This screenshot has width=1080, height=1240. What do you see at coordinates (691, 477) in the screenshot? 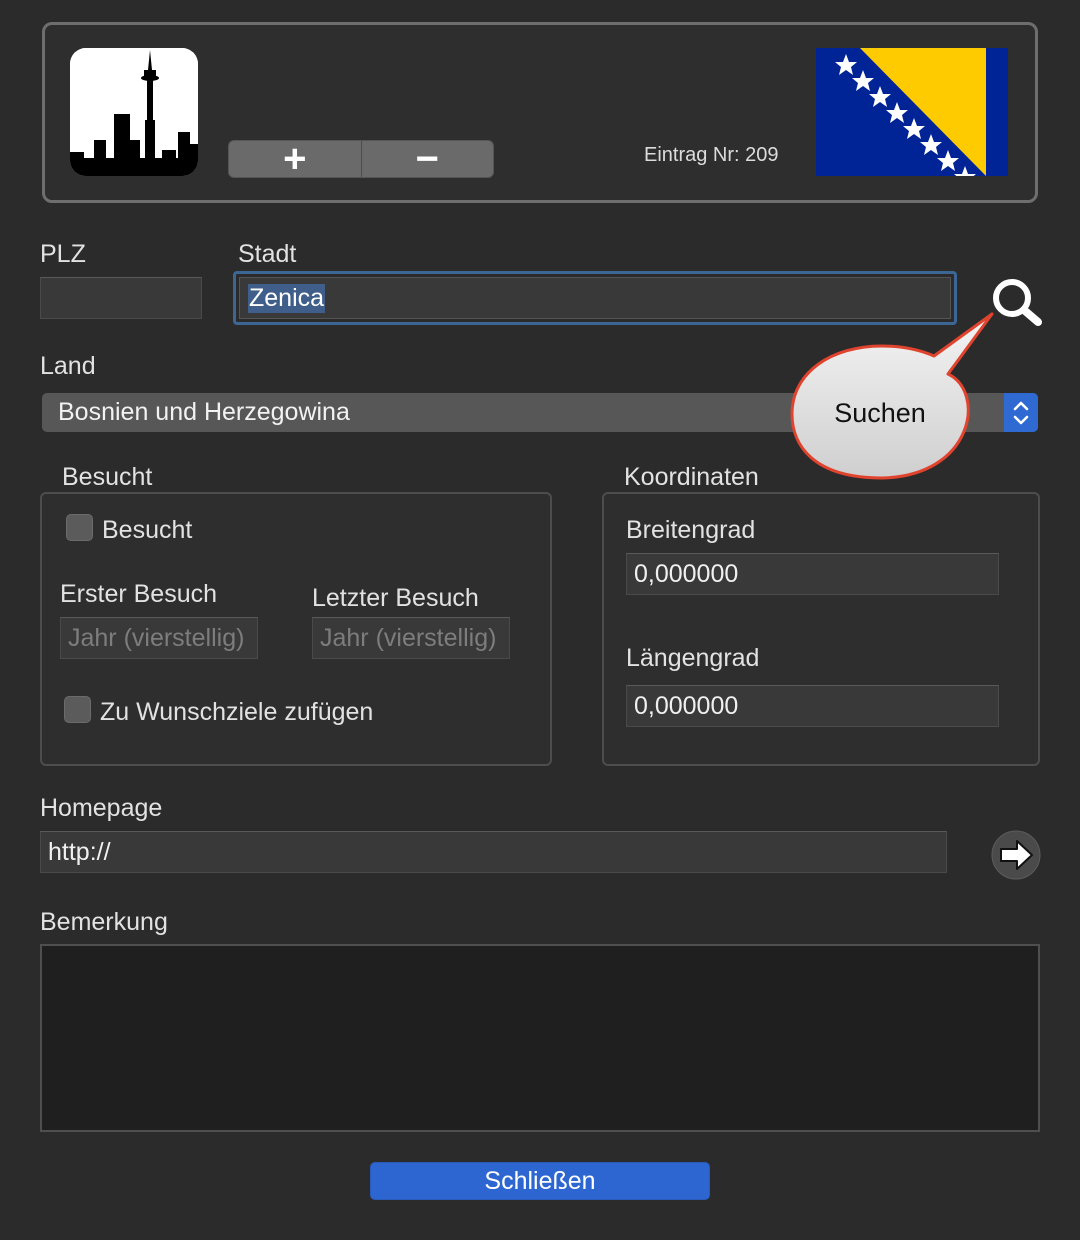
I see `coordinates-group-label: Koordinaten` at bounding box center [691, 477].